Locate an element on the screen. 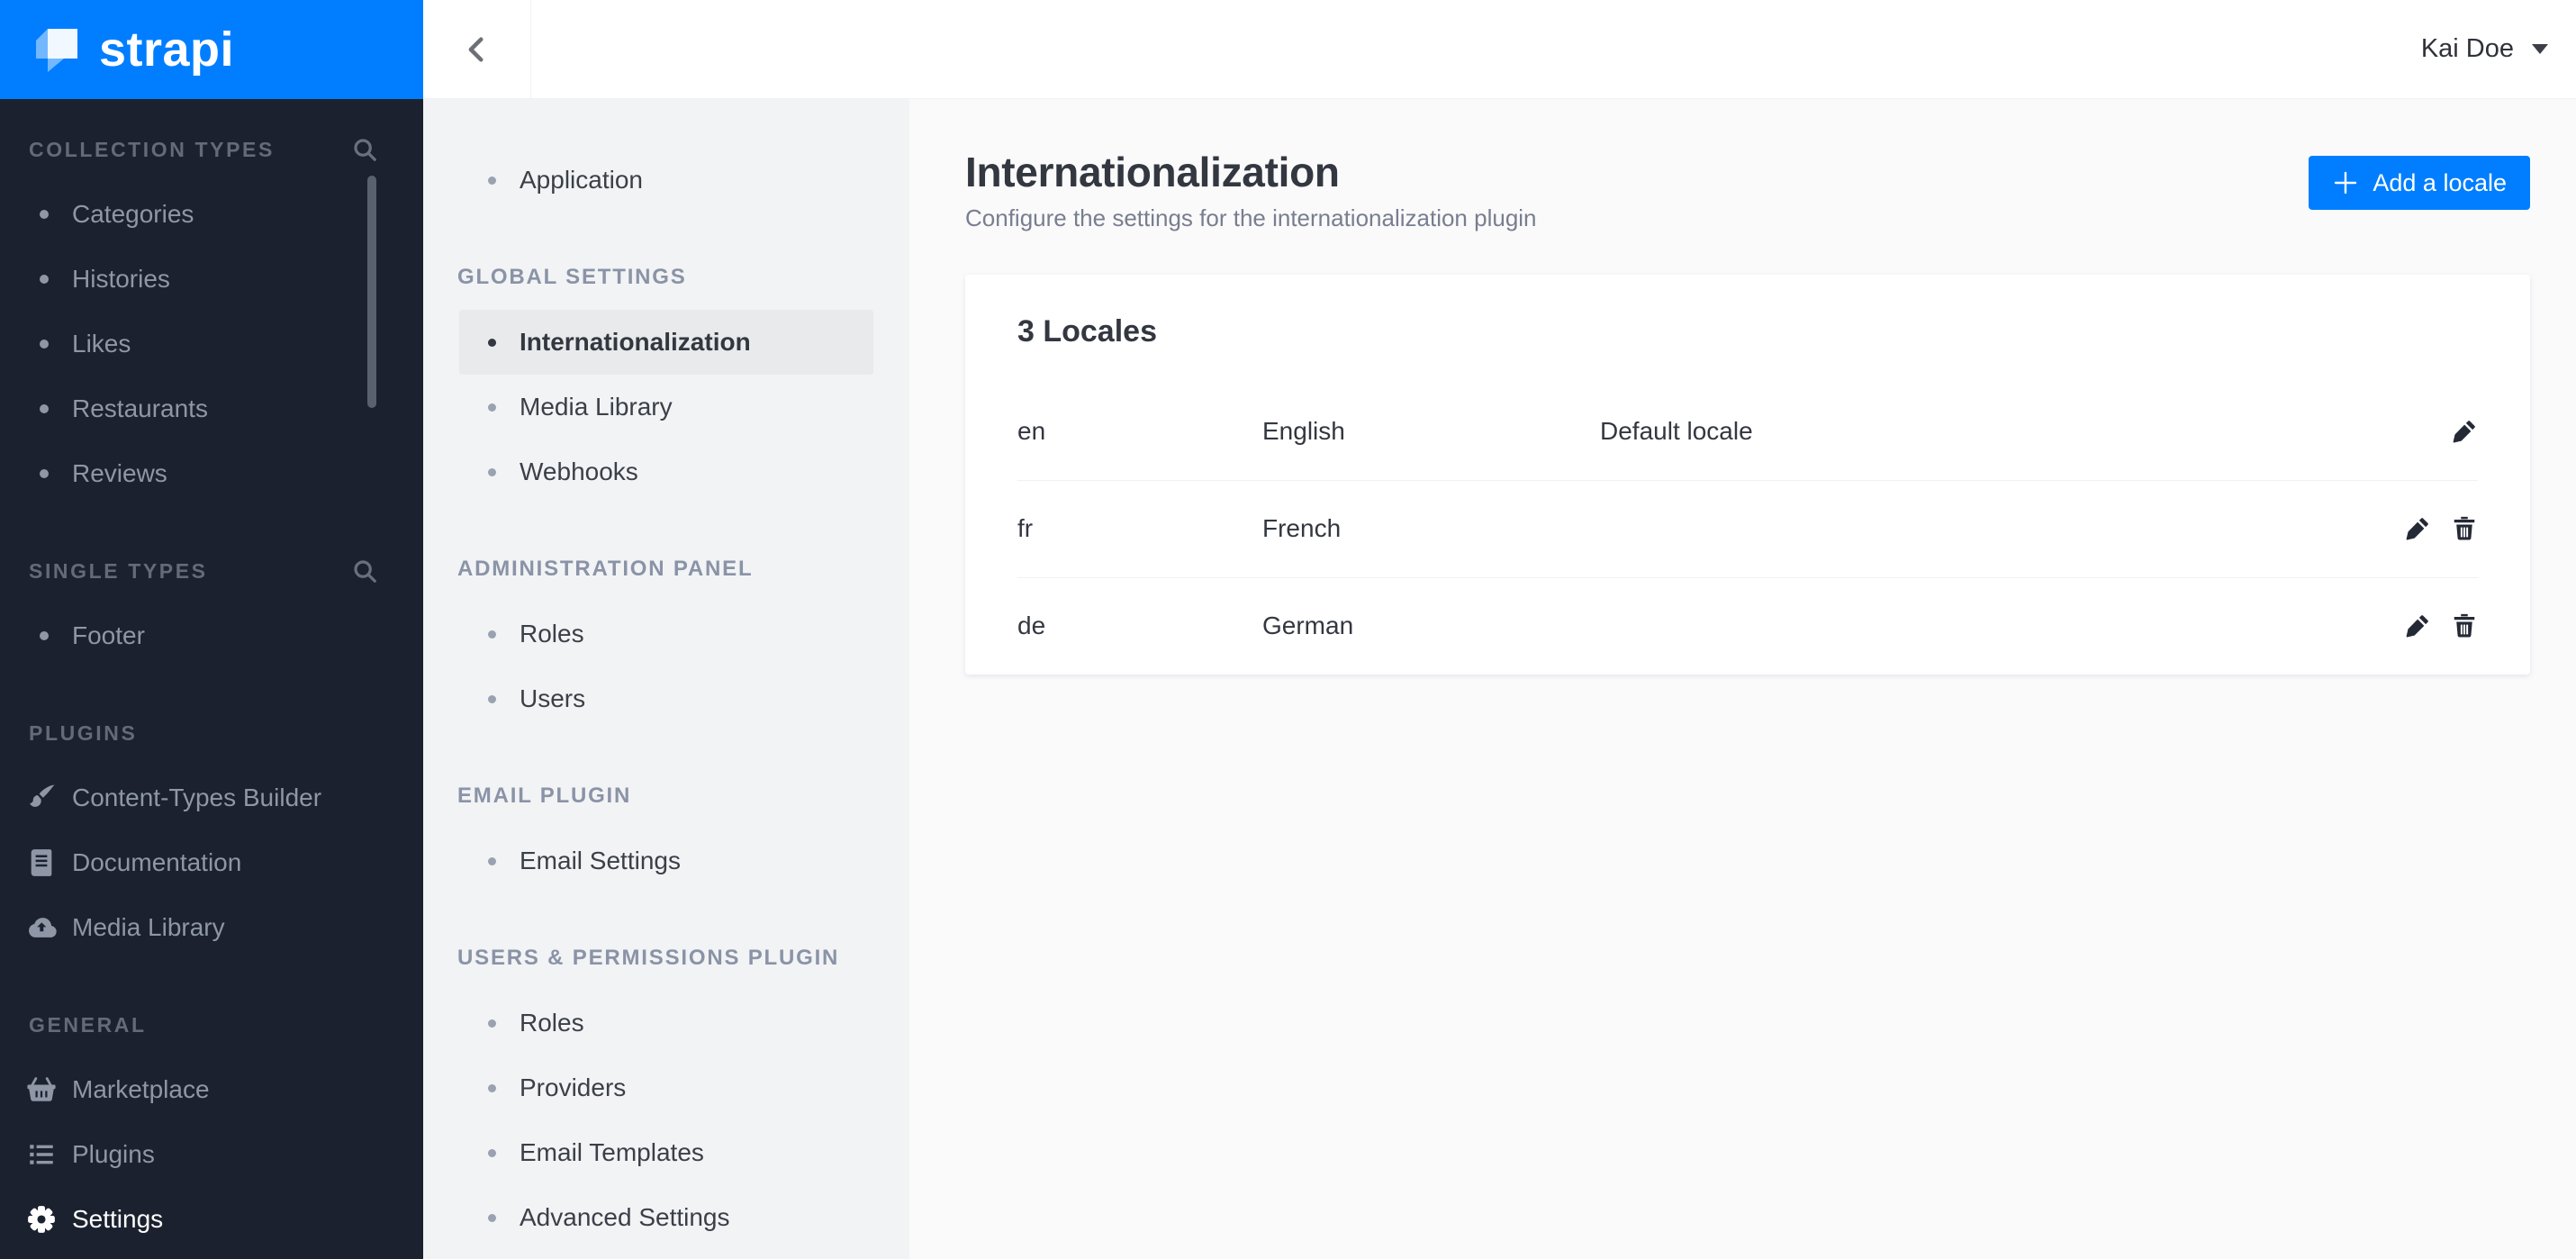 The image size is (2576, 1259). settings-item-webhooks: Webhooks is located at coordinates (666, 471).